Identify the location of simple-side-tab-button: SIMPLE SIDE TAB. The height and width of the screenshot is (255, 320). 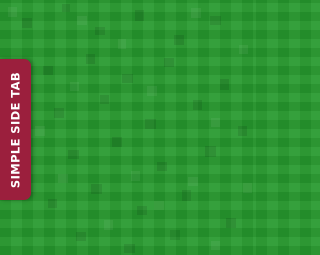
(15, 129).